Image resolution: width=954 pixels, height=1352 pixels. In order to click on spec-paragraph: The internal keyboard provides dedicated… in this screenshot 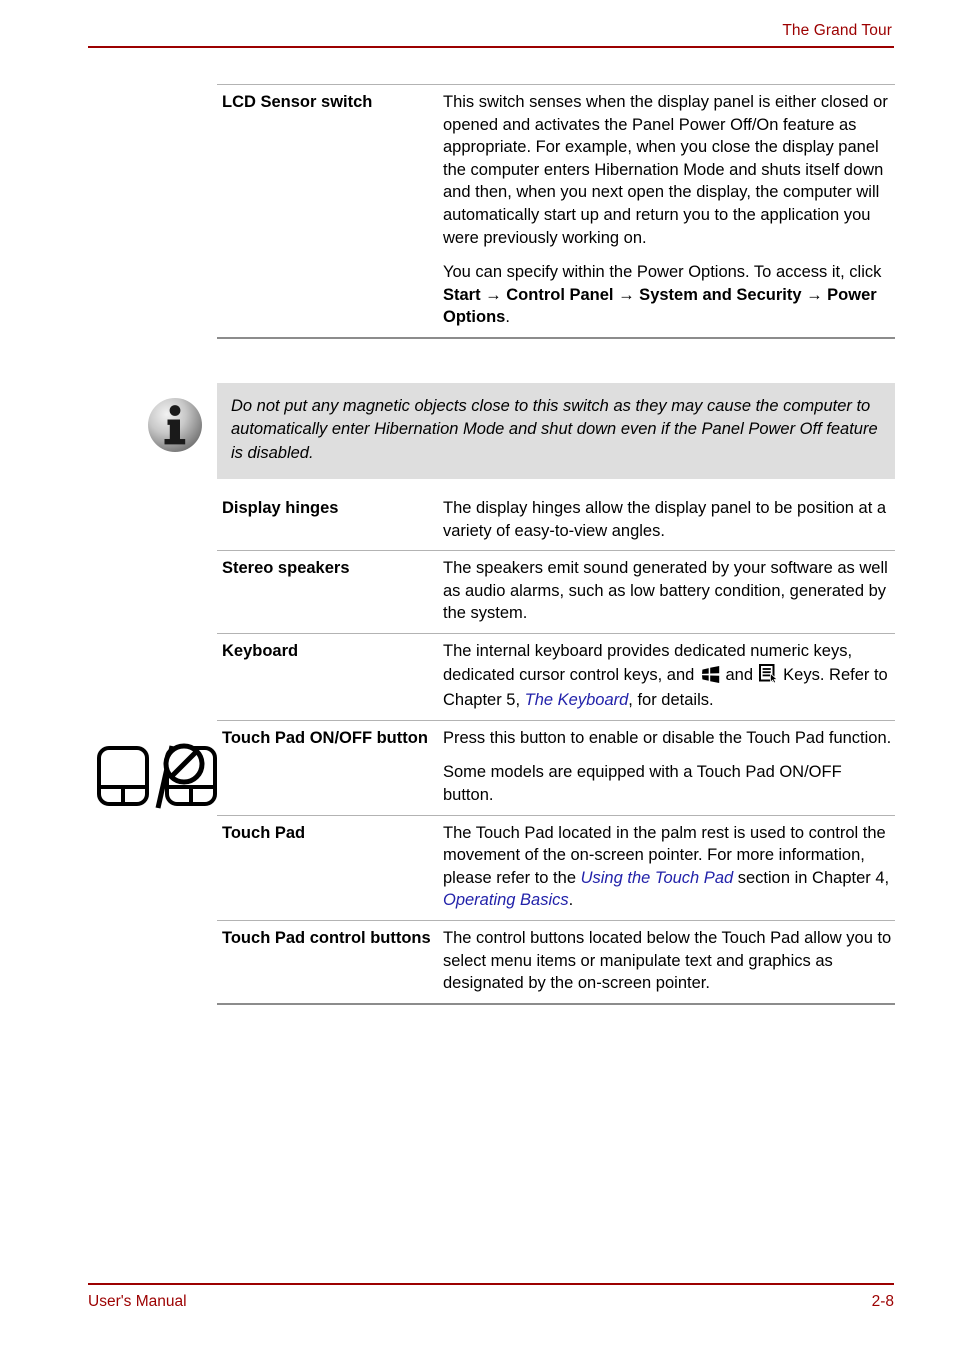, I will do `click(669, 676)`.